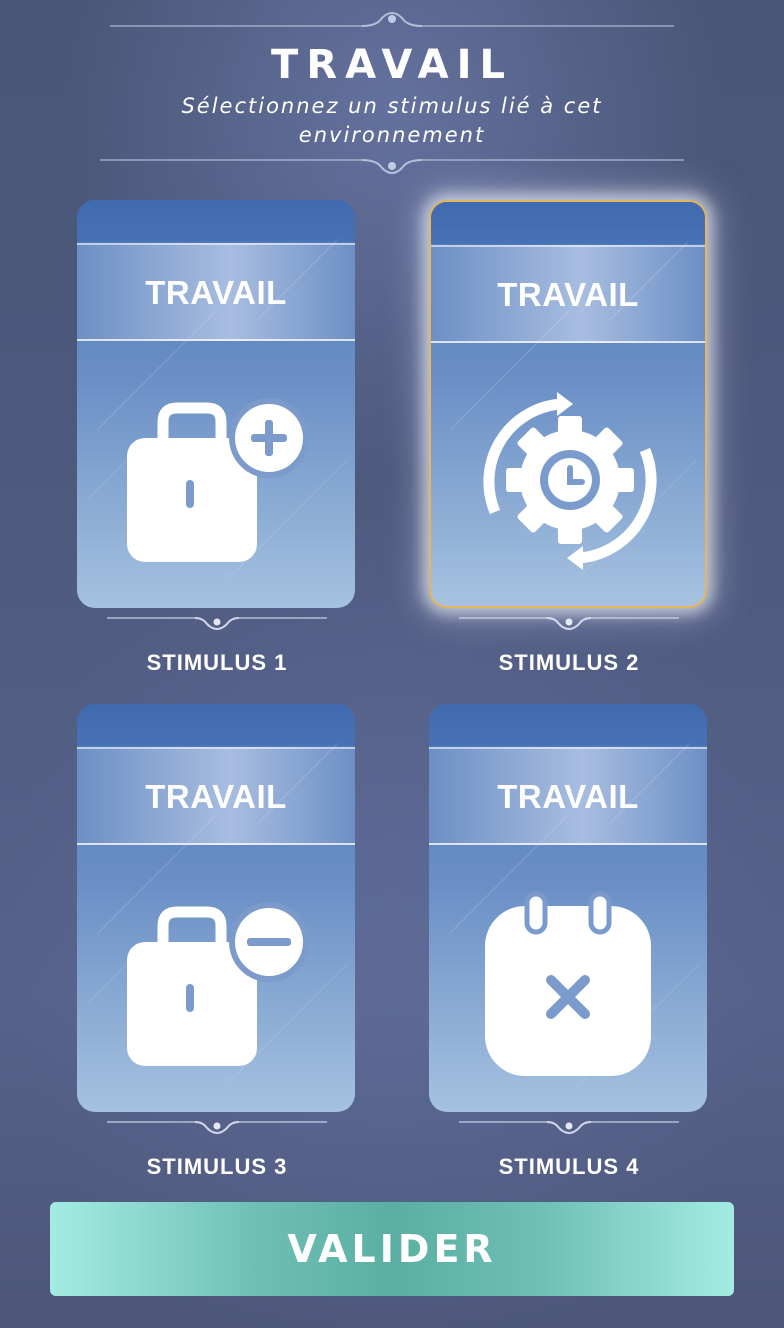 The image size is (784, 1328). Describe the element at coordinates (392, 166) in the screenshot. I see `bottom-ornament` at that location.